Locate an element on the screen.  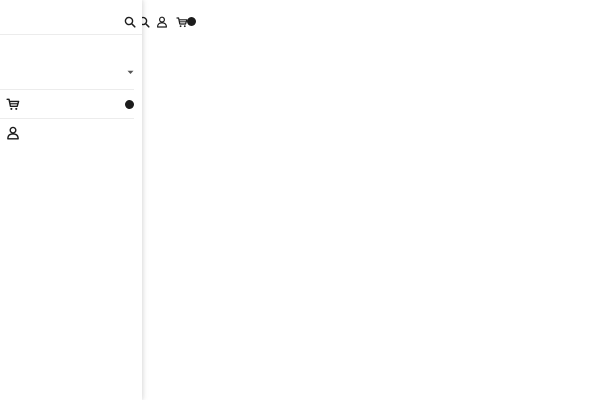
header-account-button is located at coordinates (162, 22).